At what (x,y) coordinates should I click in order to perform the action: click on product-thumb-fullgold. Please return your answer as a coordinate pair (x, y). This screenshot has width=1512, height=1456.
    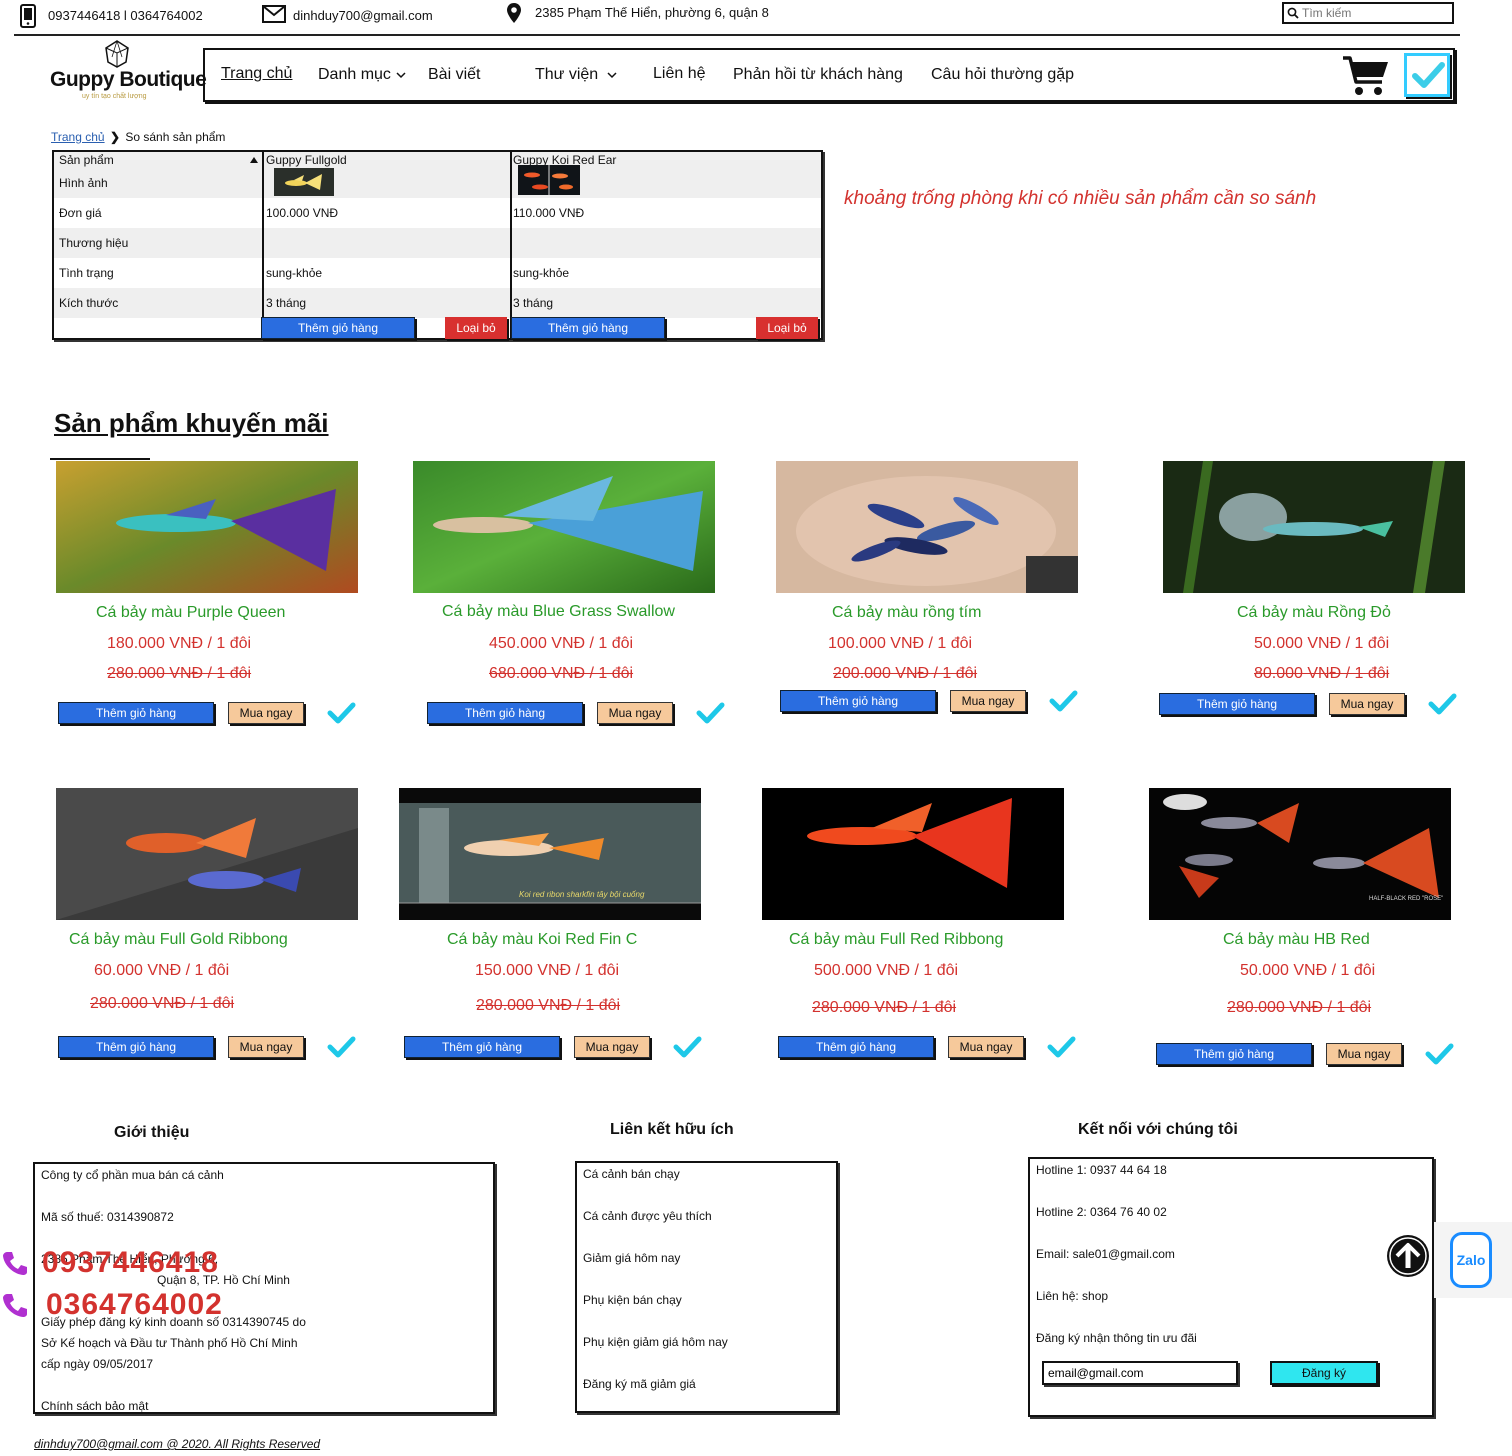
    Looking at the image, I should click on (304, 182).